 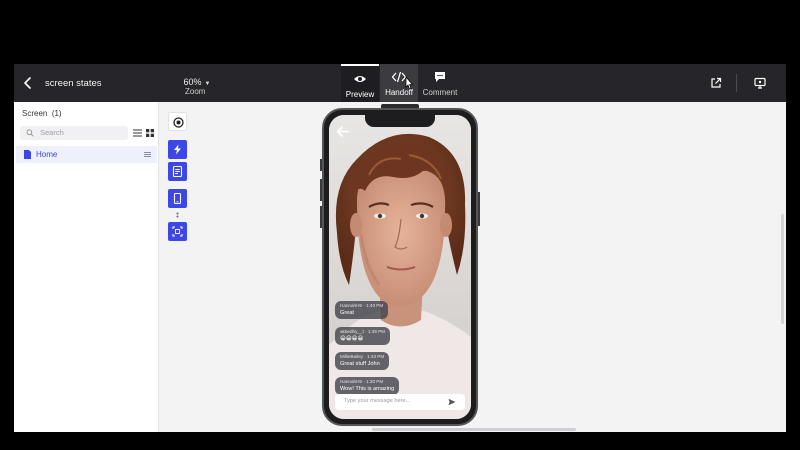 What do you see at coordinates (479, 209) in the screenshot?
I see `phone-power-button` at bounding box center [479, 209].